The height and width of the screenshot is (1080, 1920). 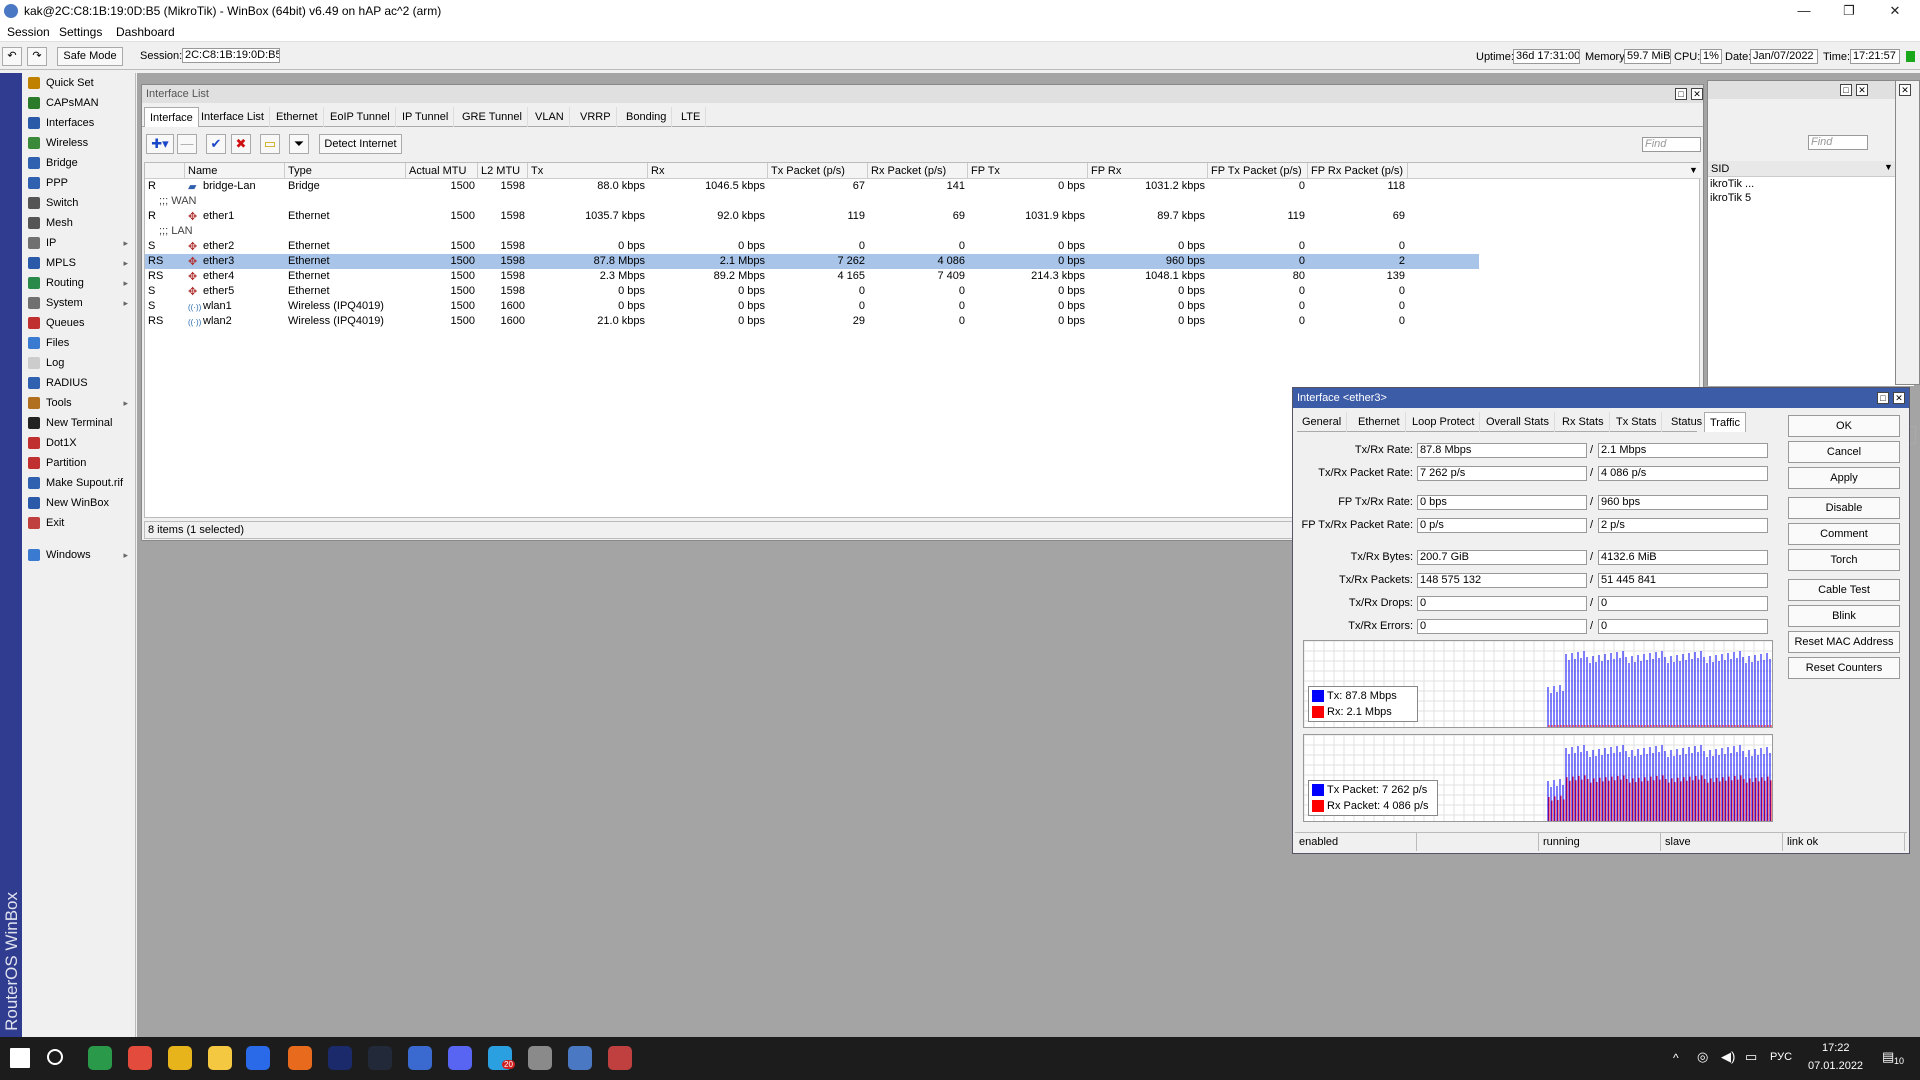 What do you see at coordinates (1728, 1057) in the screenshot?
I see `tray-volume-icon: ◀)` at bounding box center [1728, 1057].